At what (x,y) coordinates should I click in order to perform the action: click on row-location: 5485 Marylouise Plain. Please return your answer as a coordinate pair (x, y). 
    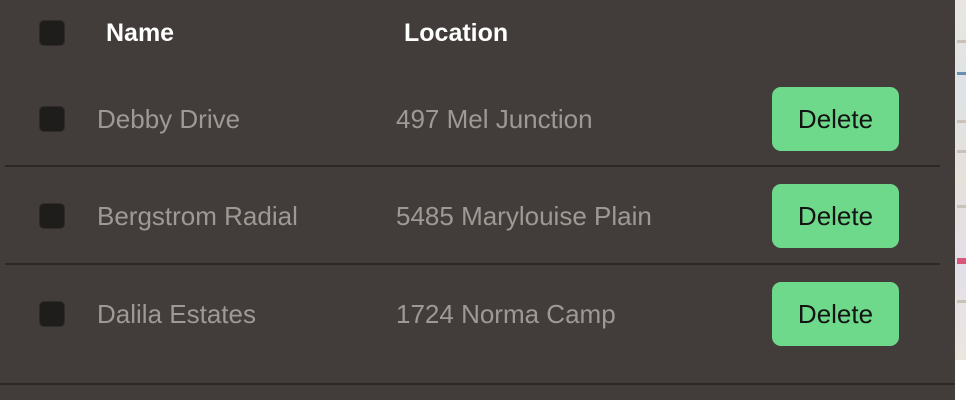
    Looking at the image, I should click on (524, 216).